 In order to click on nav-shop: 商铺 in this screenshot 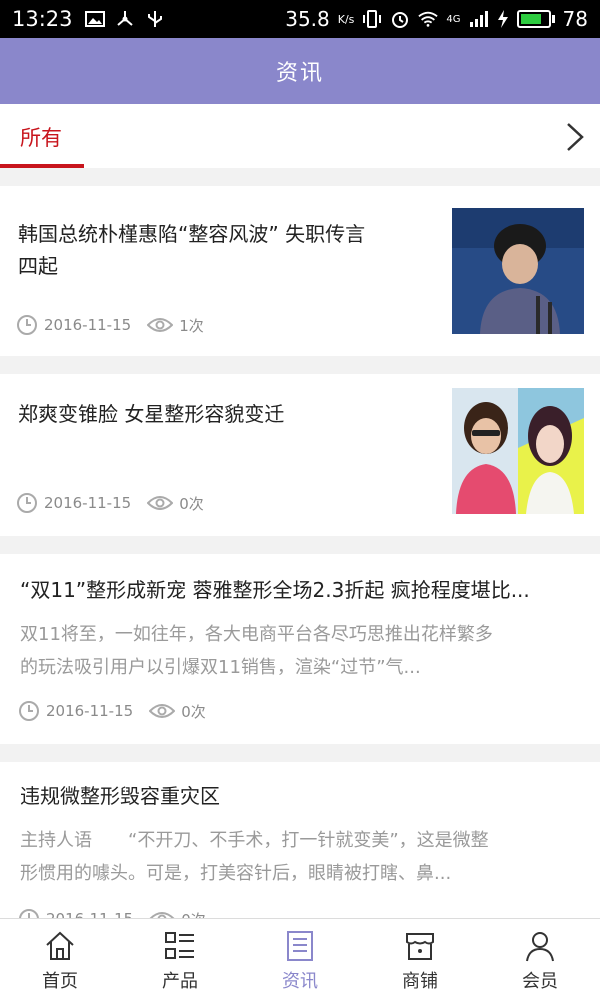, I will do `click(420, 959)`.